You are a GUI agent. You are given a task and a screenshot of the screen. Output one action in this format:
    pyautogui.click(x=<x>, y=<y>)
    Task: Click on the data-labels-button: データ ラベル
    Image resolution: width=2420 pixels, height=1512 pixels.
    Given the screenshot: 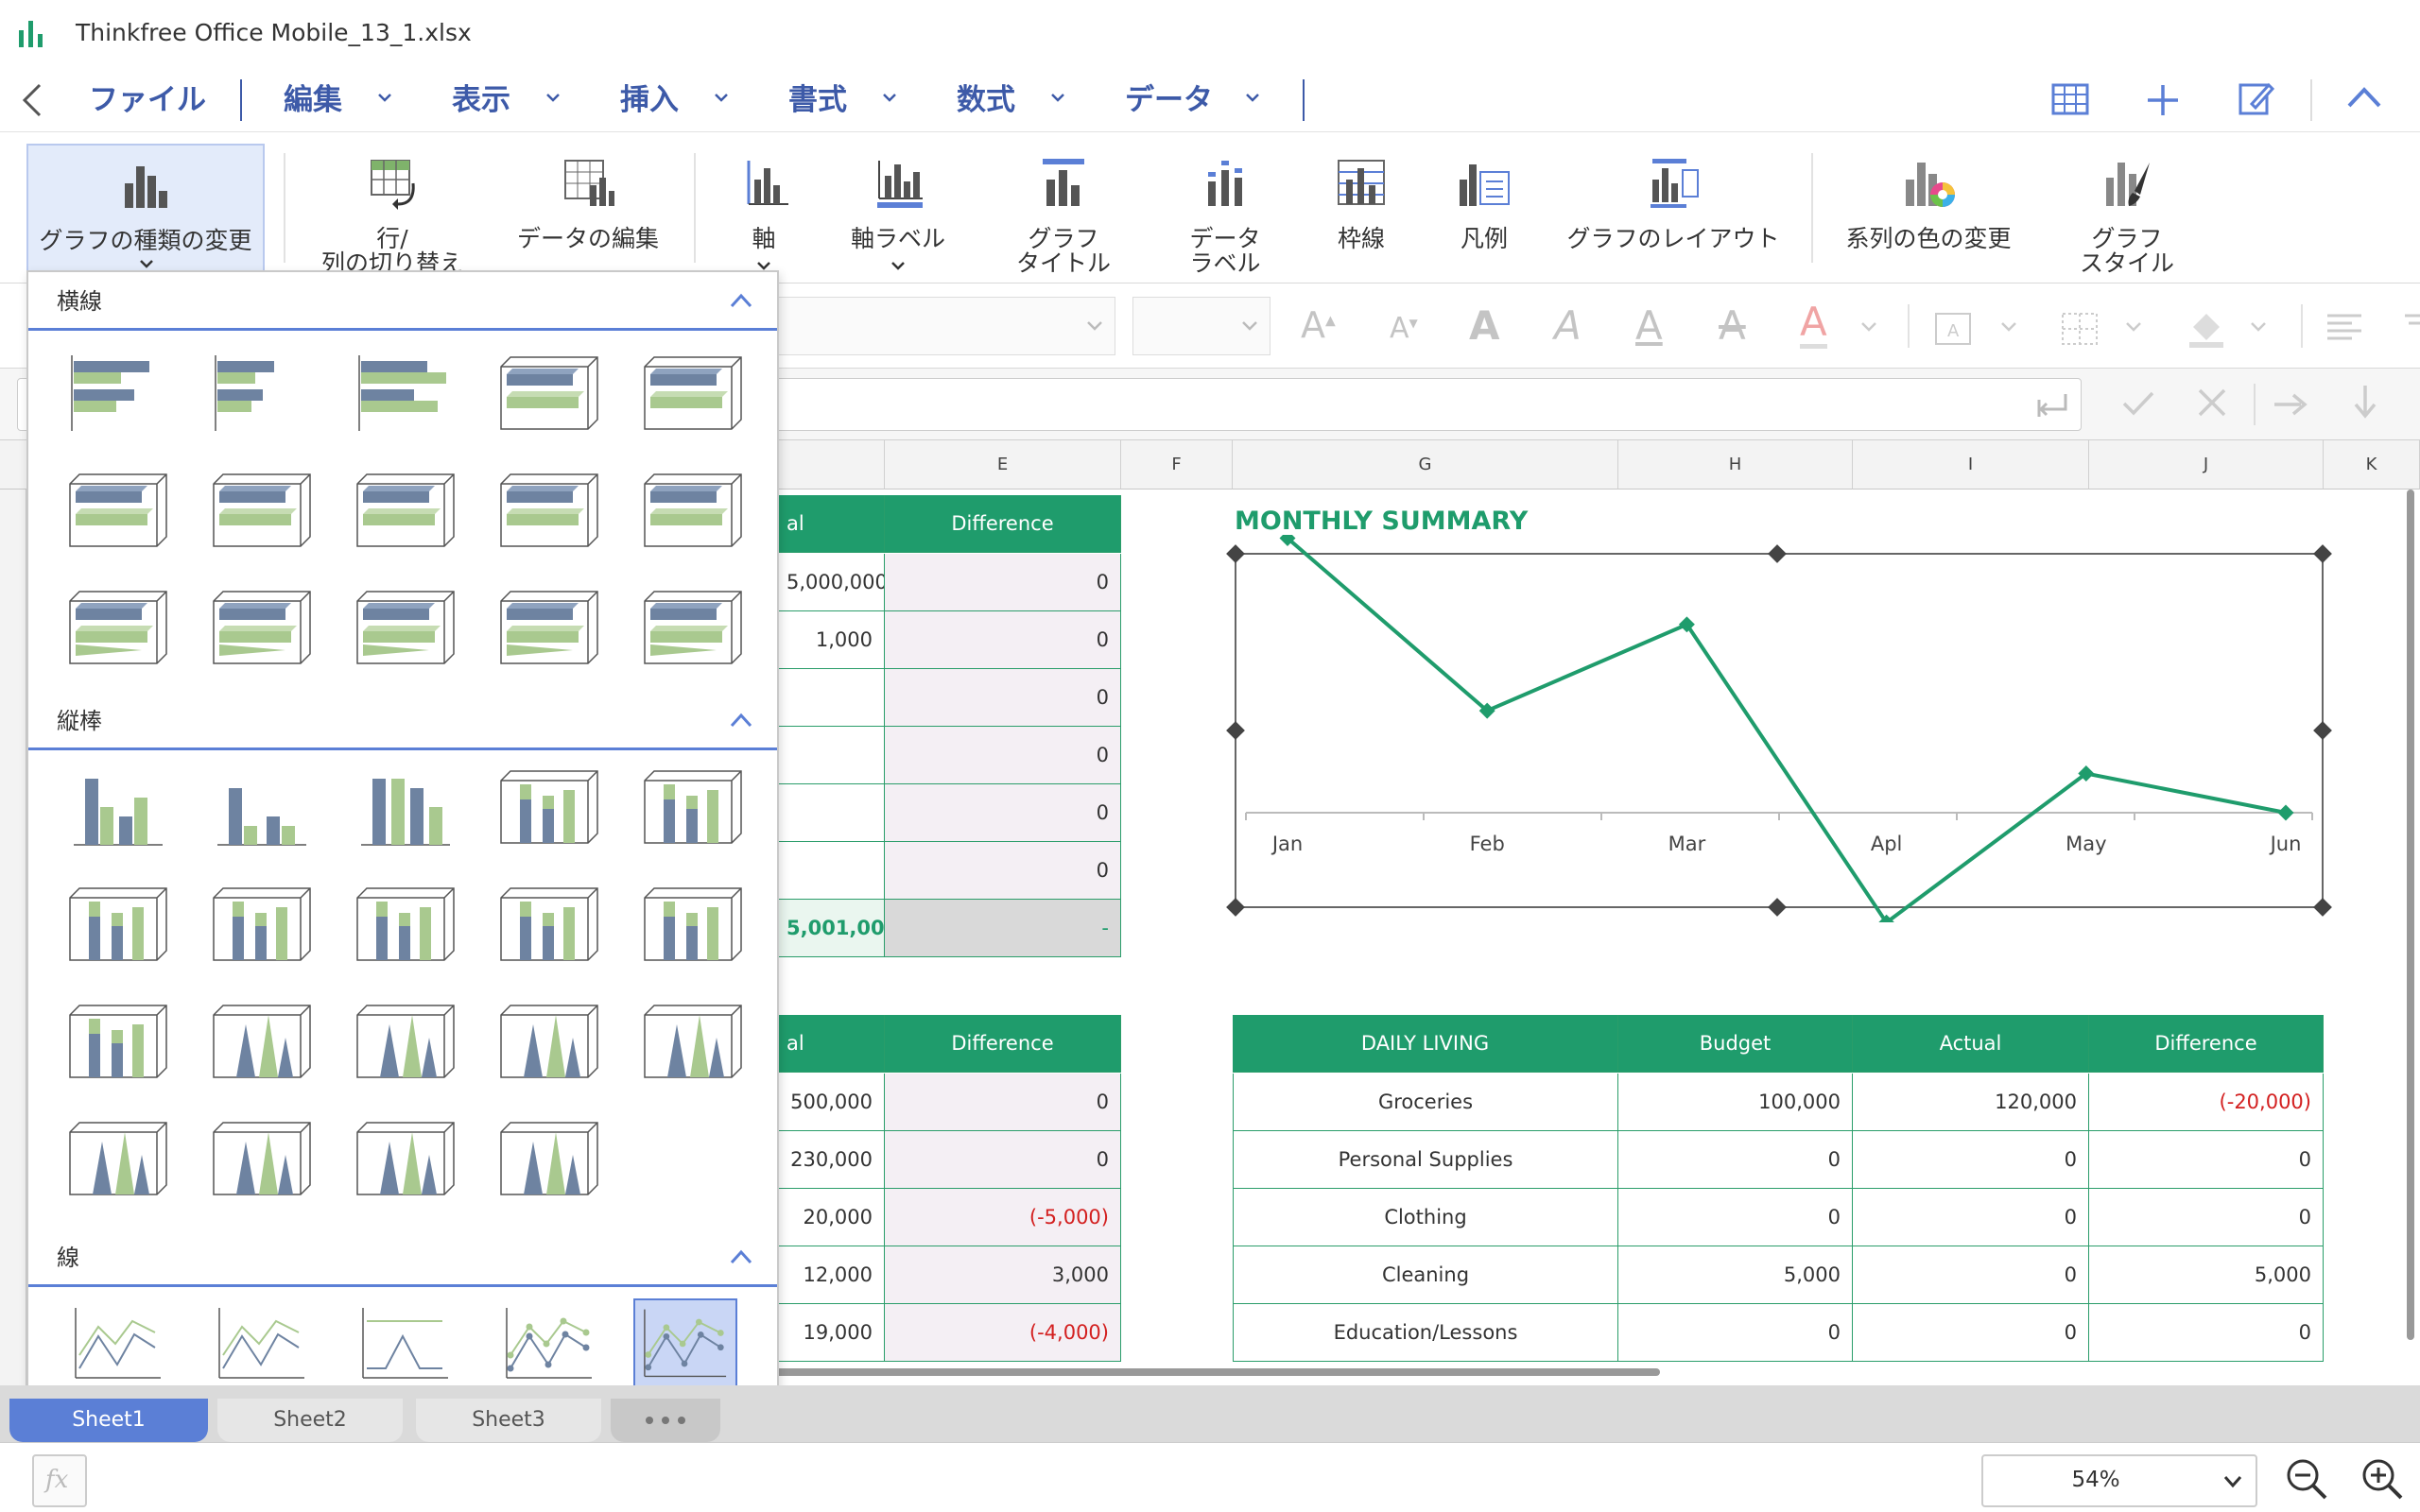 What is the action you would take?
    pyautogui.click(x=1225, y=210)
    